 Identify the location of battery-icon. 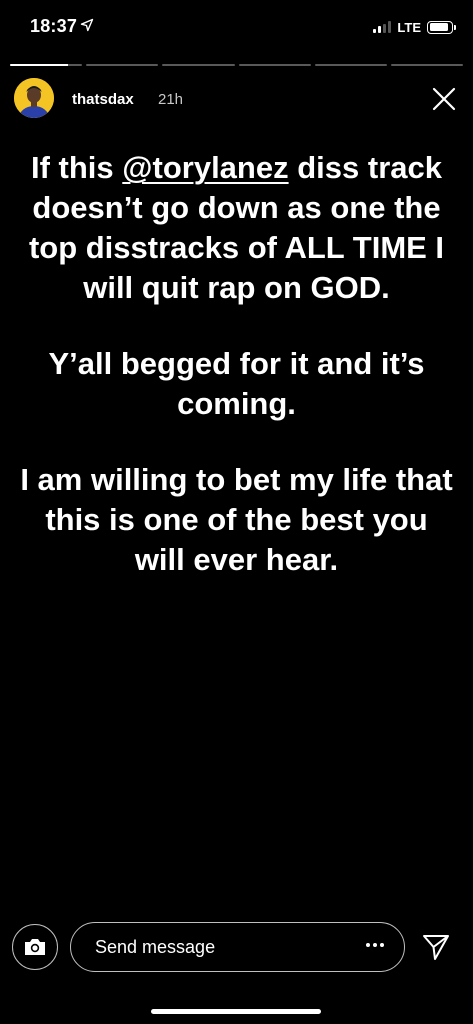
(441, 27).